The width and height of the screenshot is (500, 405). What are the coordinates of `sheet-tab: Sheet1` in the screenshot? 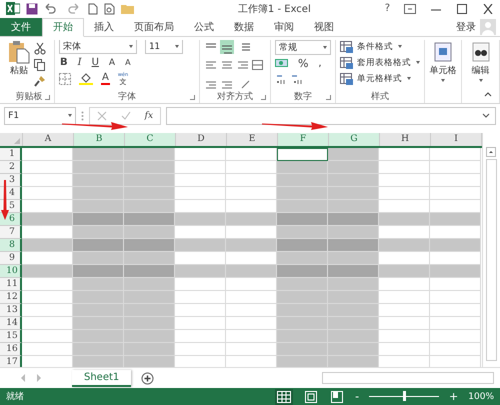 It's located at (102, 378).